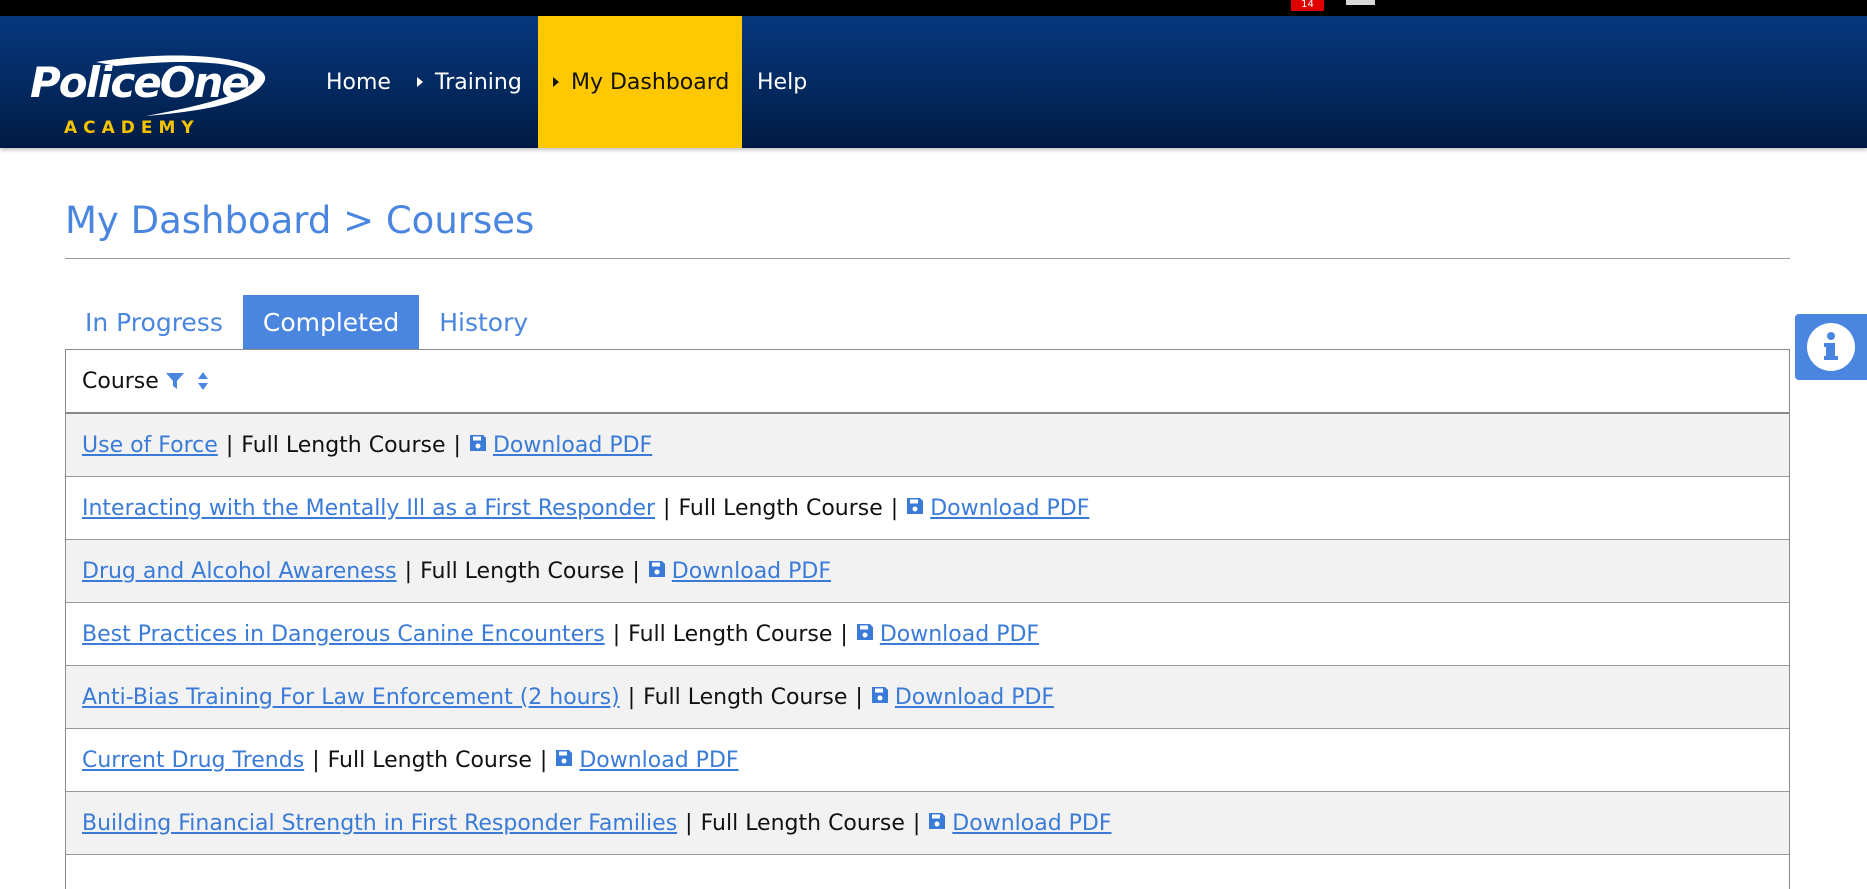  I want to click on table-header: Course, so click(927, 382).